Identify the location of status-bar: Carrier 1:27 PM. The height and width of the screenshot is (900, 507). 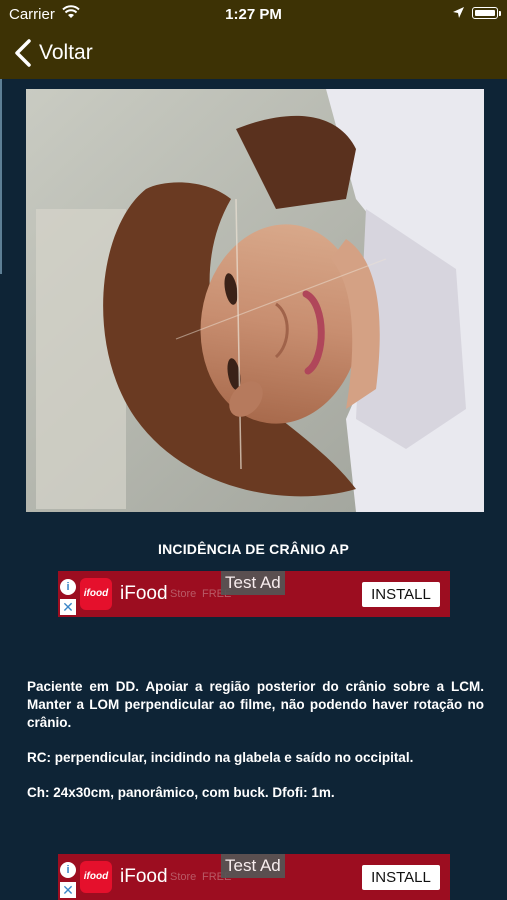
(253, 14).